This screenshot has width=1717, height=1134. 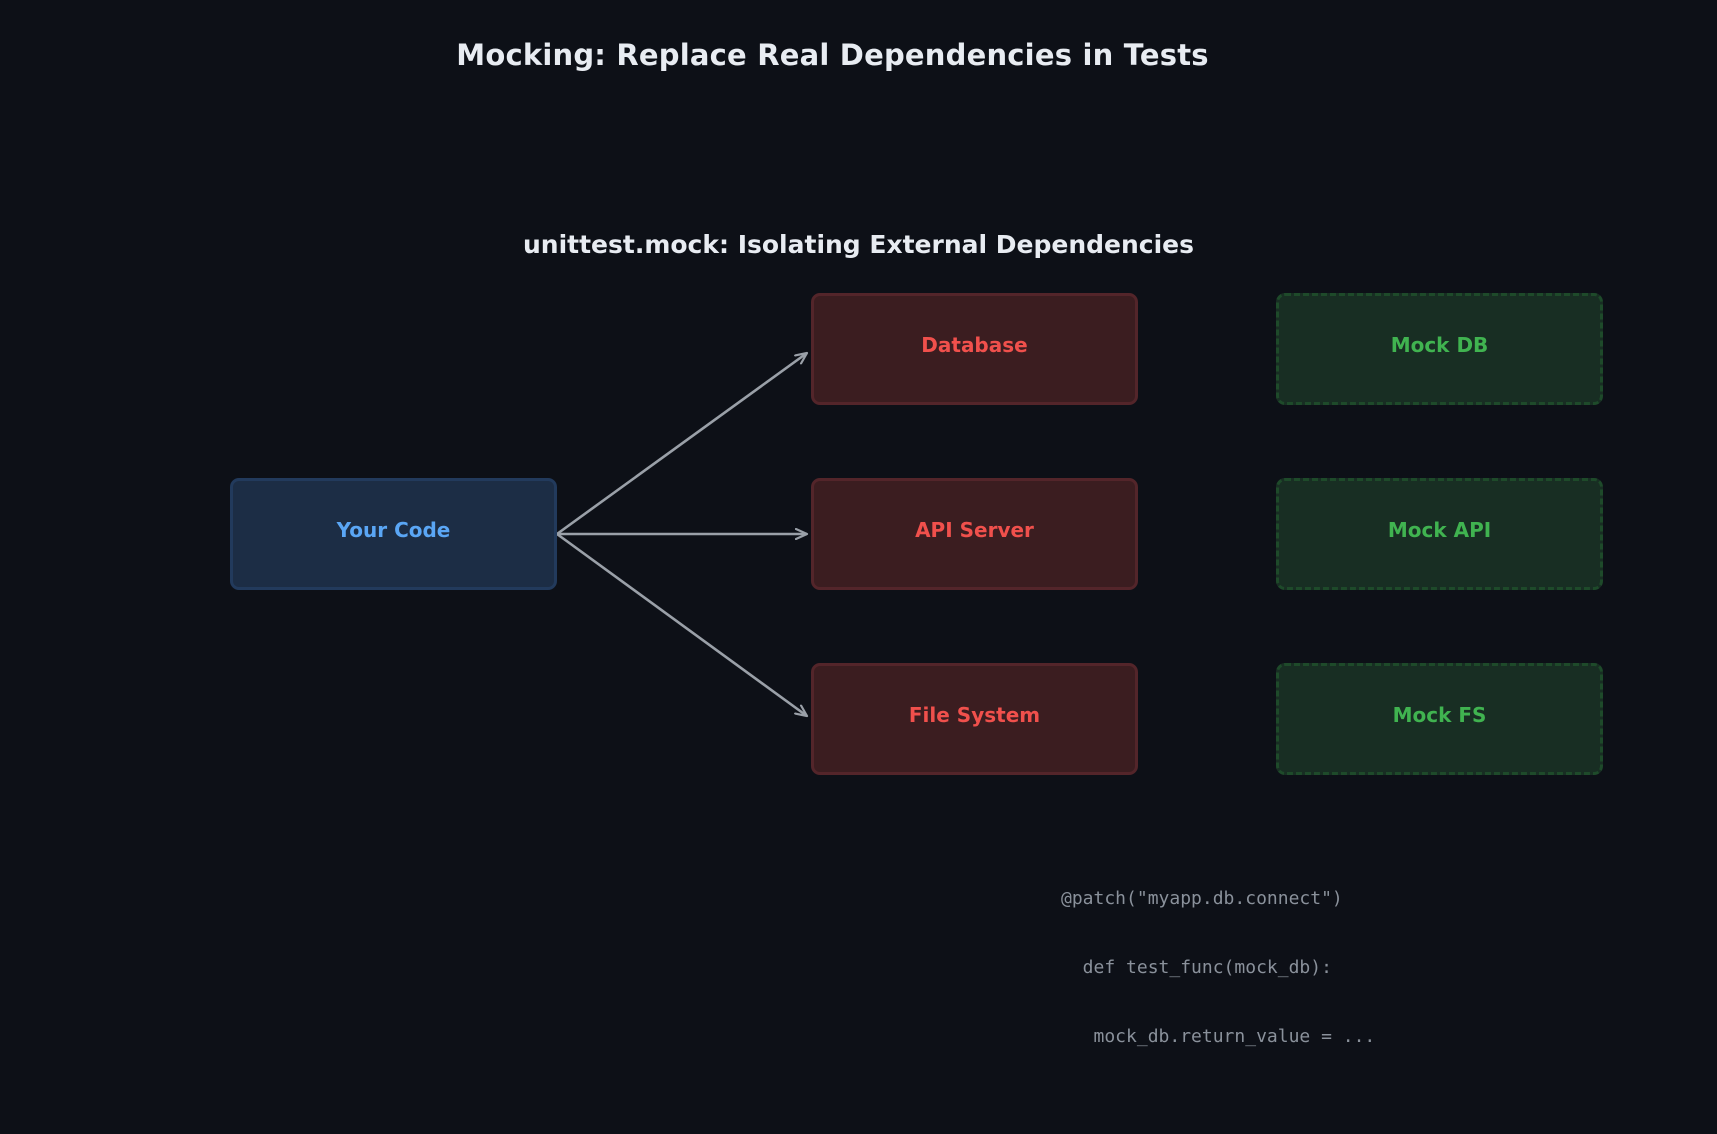 What do you see at coordinates (974, 345) in the screenshot?
I see `database-label: Database` at bounding box center [974, 345].